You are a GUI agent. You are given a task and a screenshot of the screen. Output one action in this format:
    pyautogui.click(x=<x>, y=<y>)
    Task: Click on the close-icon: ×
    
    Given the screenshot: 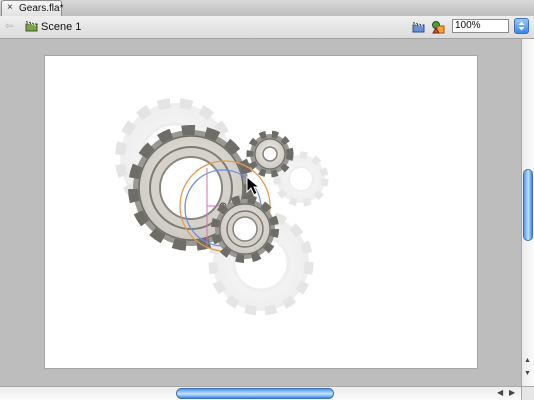 What is the action you would take?
    pyautogui.click(x=10, y=7)
    